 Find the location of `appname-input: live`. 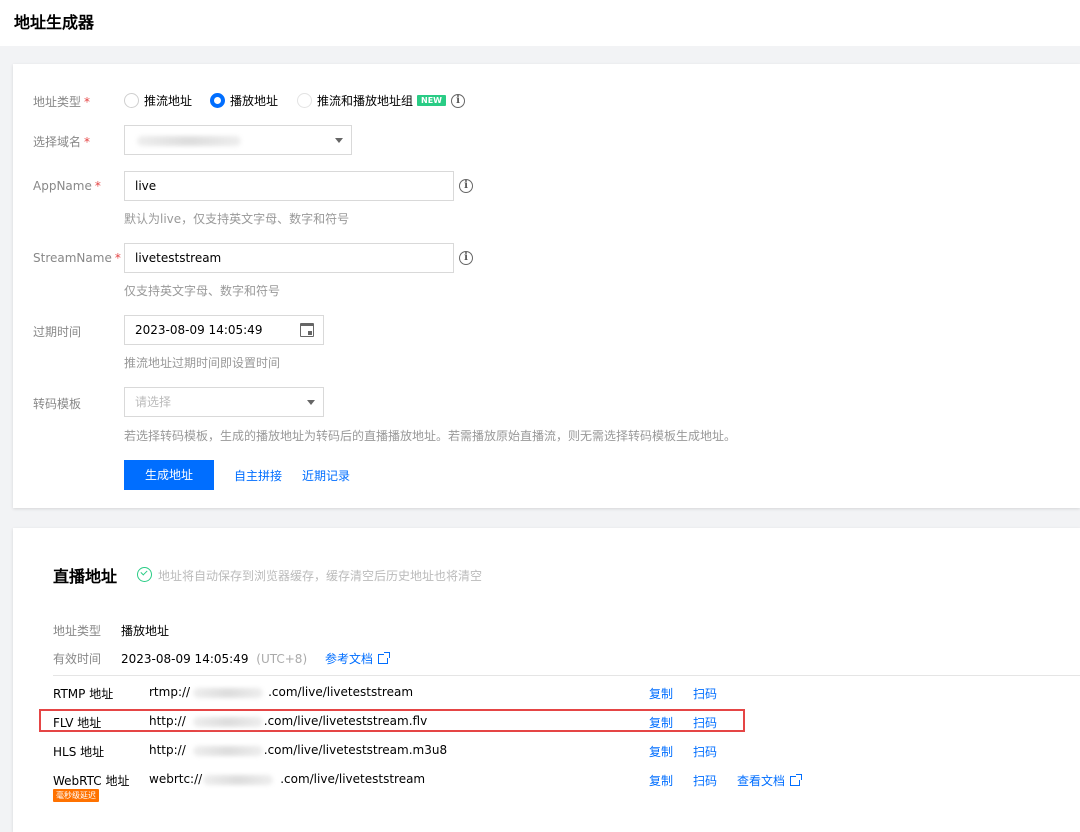

appname-input: live is located at coordinates (289, 186).